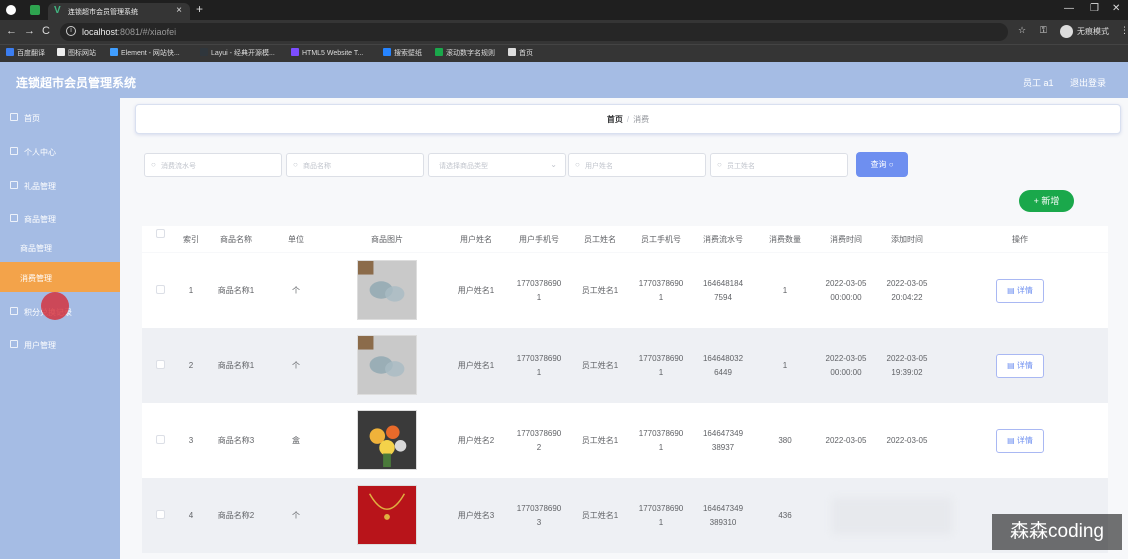  I want to click on cell-qty: 436, so click(785, 515).